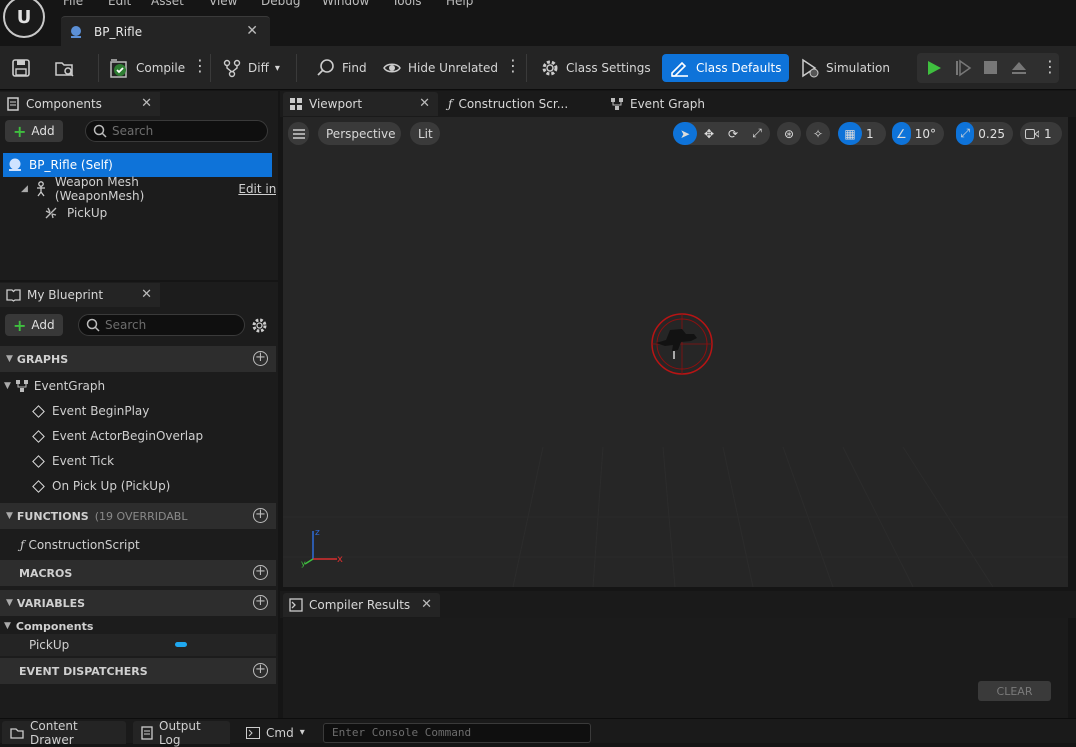 The image size is (1076, 747). What do you see at coordinates (73, 4) in the screenshot?
I see `menu-file: File` at bounding box center [73, 4].